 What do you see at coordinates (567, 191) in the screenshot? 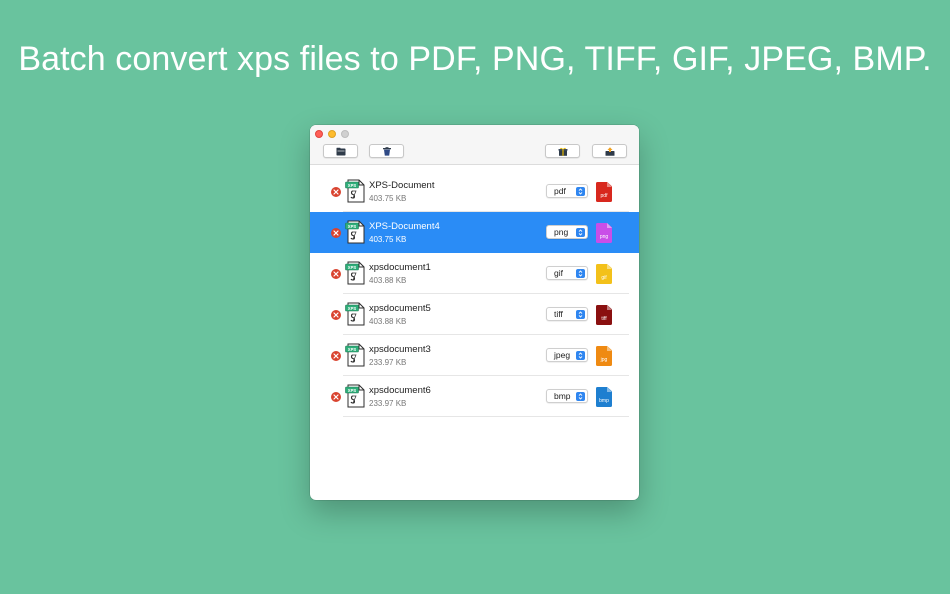
I see `format-select: pdf` at bounding box center [567, 191].